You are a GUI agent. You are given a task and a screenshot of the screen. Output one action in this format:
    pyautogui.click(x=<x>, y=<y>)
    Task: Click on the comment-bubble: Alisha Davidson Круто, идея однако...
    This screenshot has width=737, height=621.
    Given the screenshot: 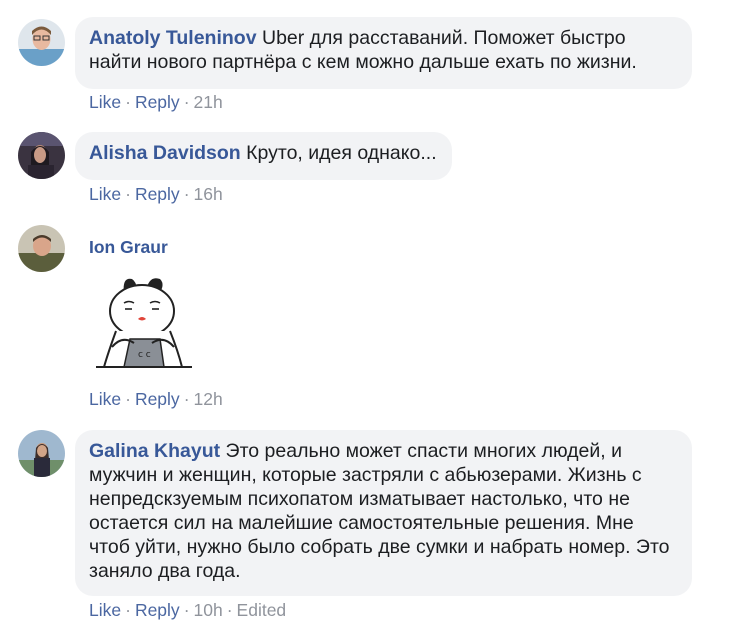 What is the action you would take?
    pyautogui.click(x=263, y=156)
    